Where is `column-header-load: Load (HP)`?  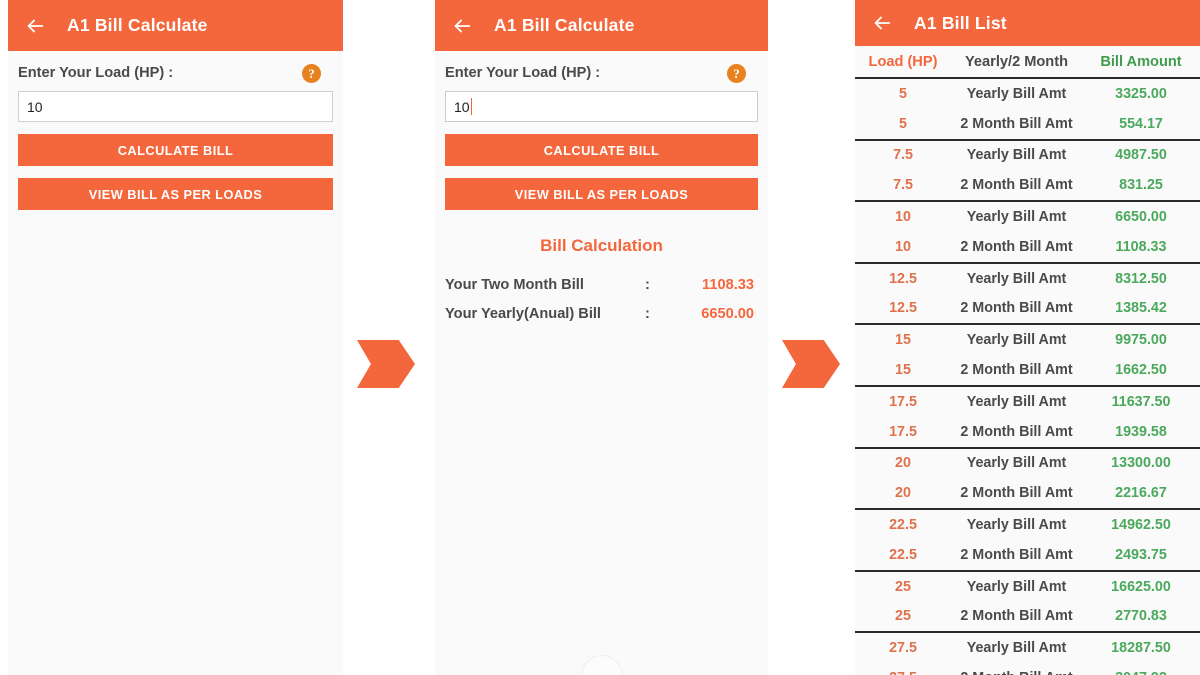
column-header-load: Load (HP) is located at coordinates (903, 61).